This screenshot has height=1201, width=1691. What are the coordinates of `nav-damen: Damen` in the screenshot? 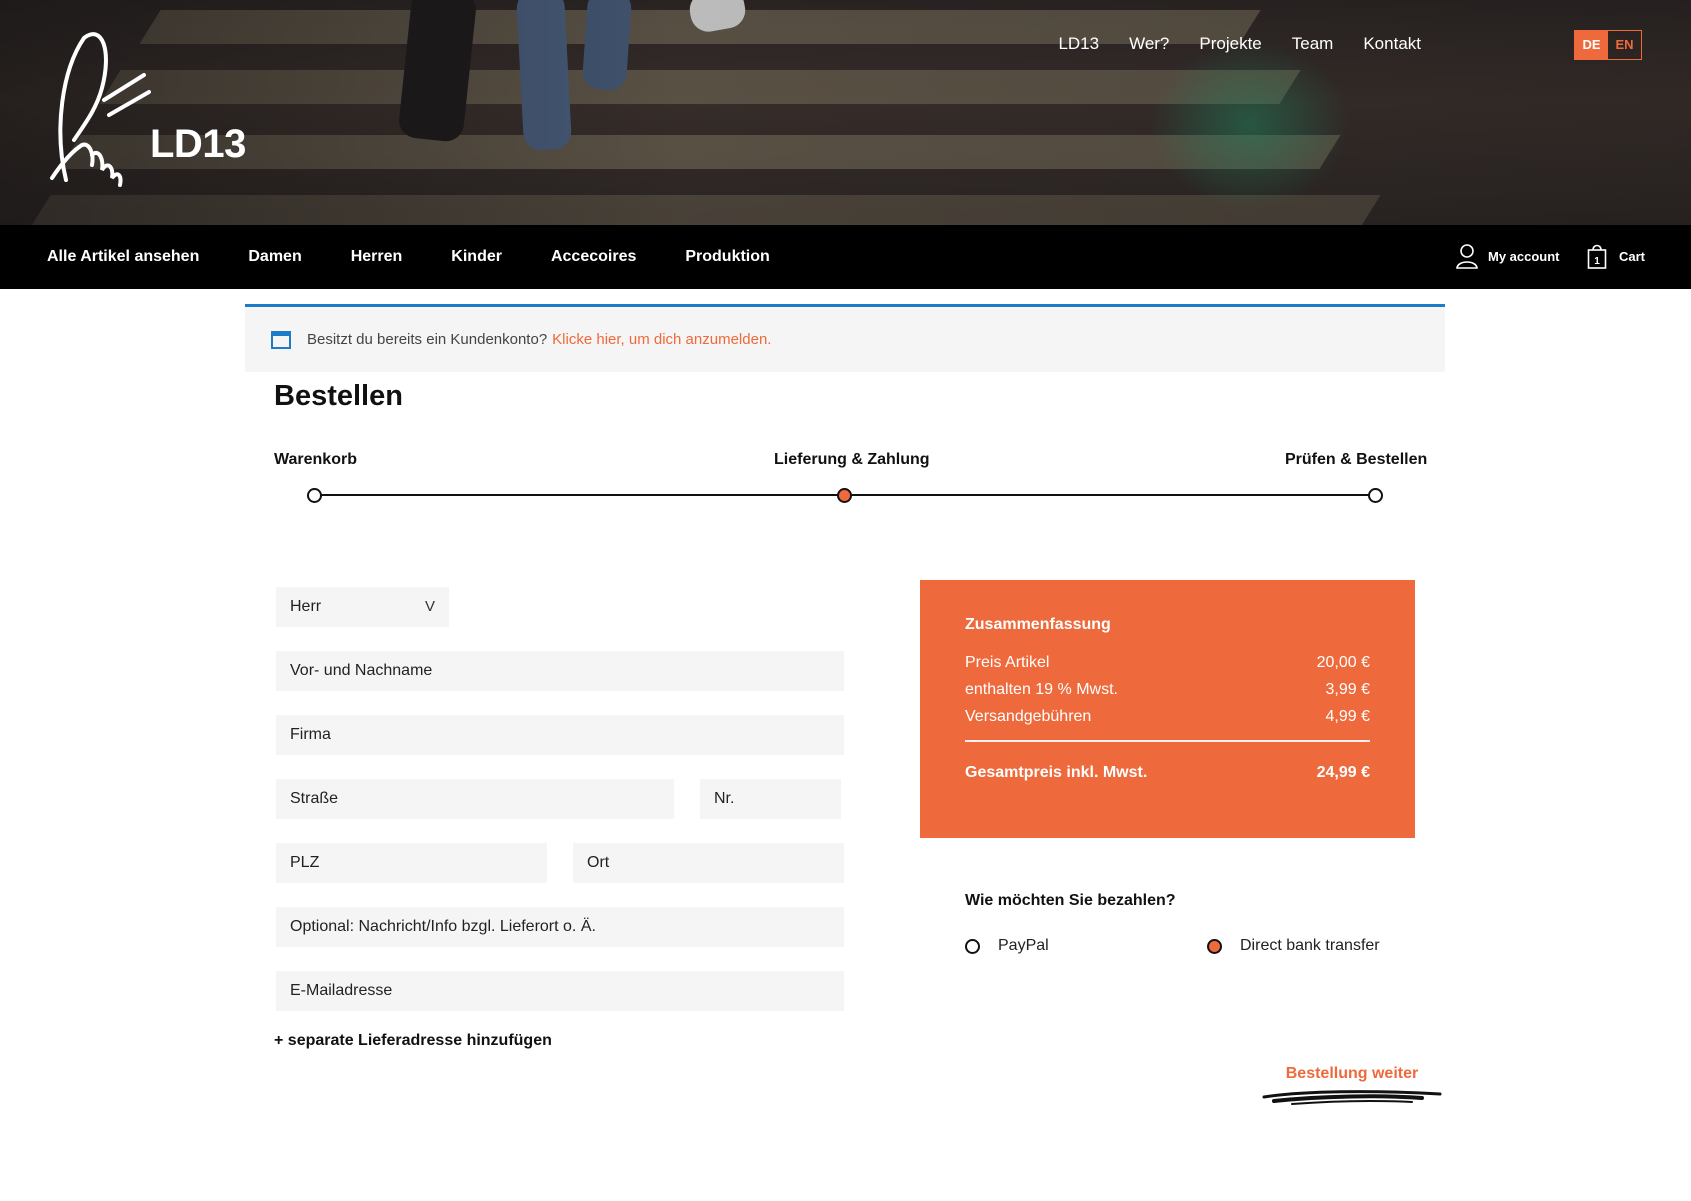 It's located at (274, 257).